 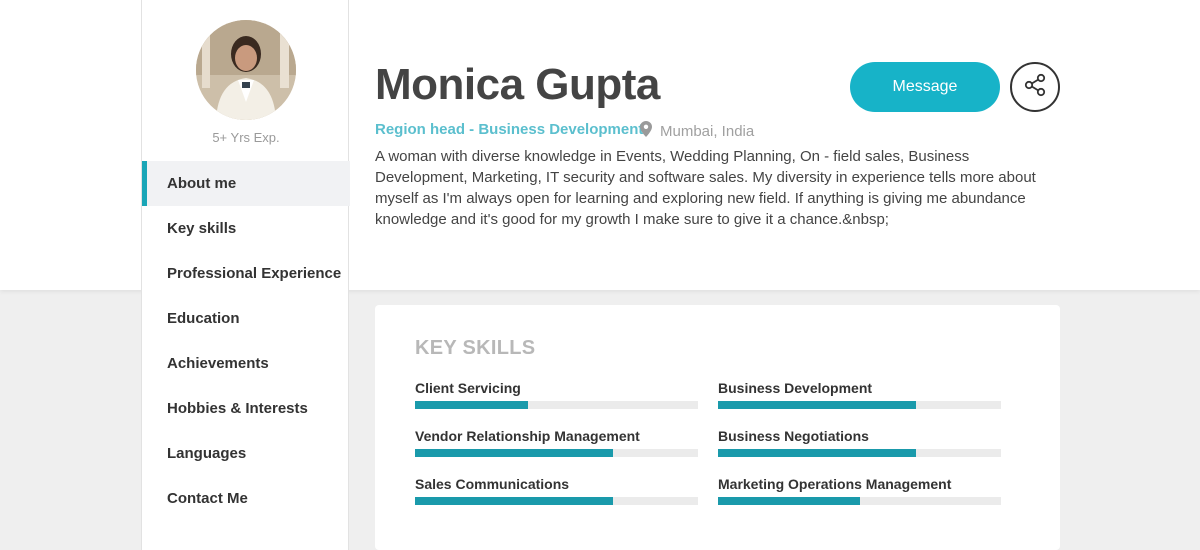 What do you see at coordinates (509, 129) in the screenshot?
I see `profile-role: Region head - Business Development` at bounding box center [509, 129].